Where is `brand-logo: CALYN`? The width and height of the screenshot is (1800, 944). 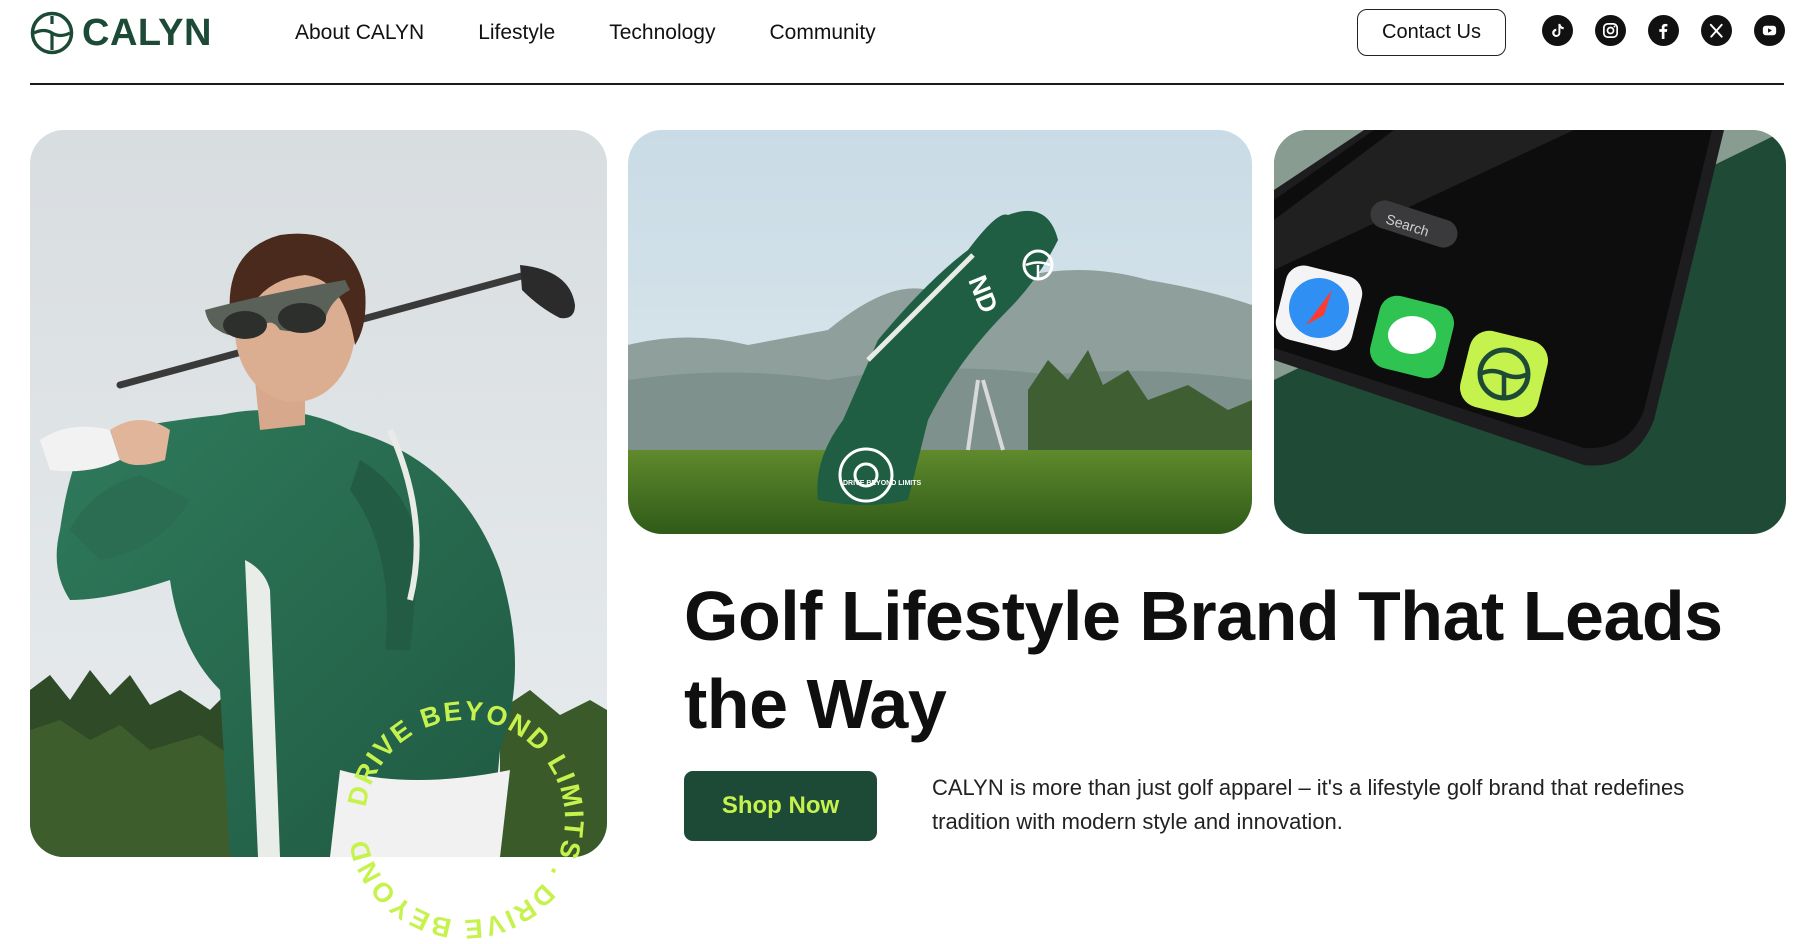
brand-logo: CALYN is located at coordinates (121, 33).